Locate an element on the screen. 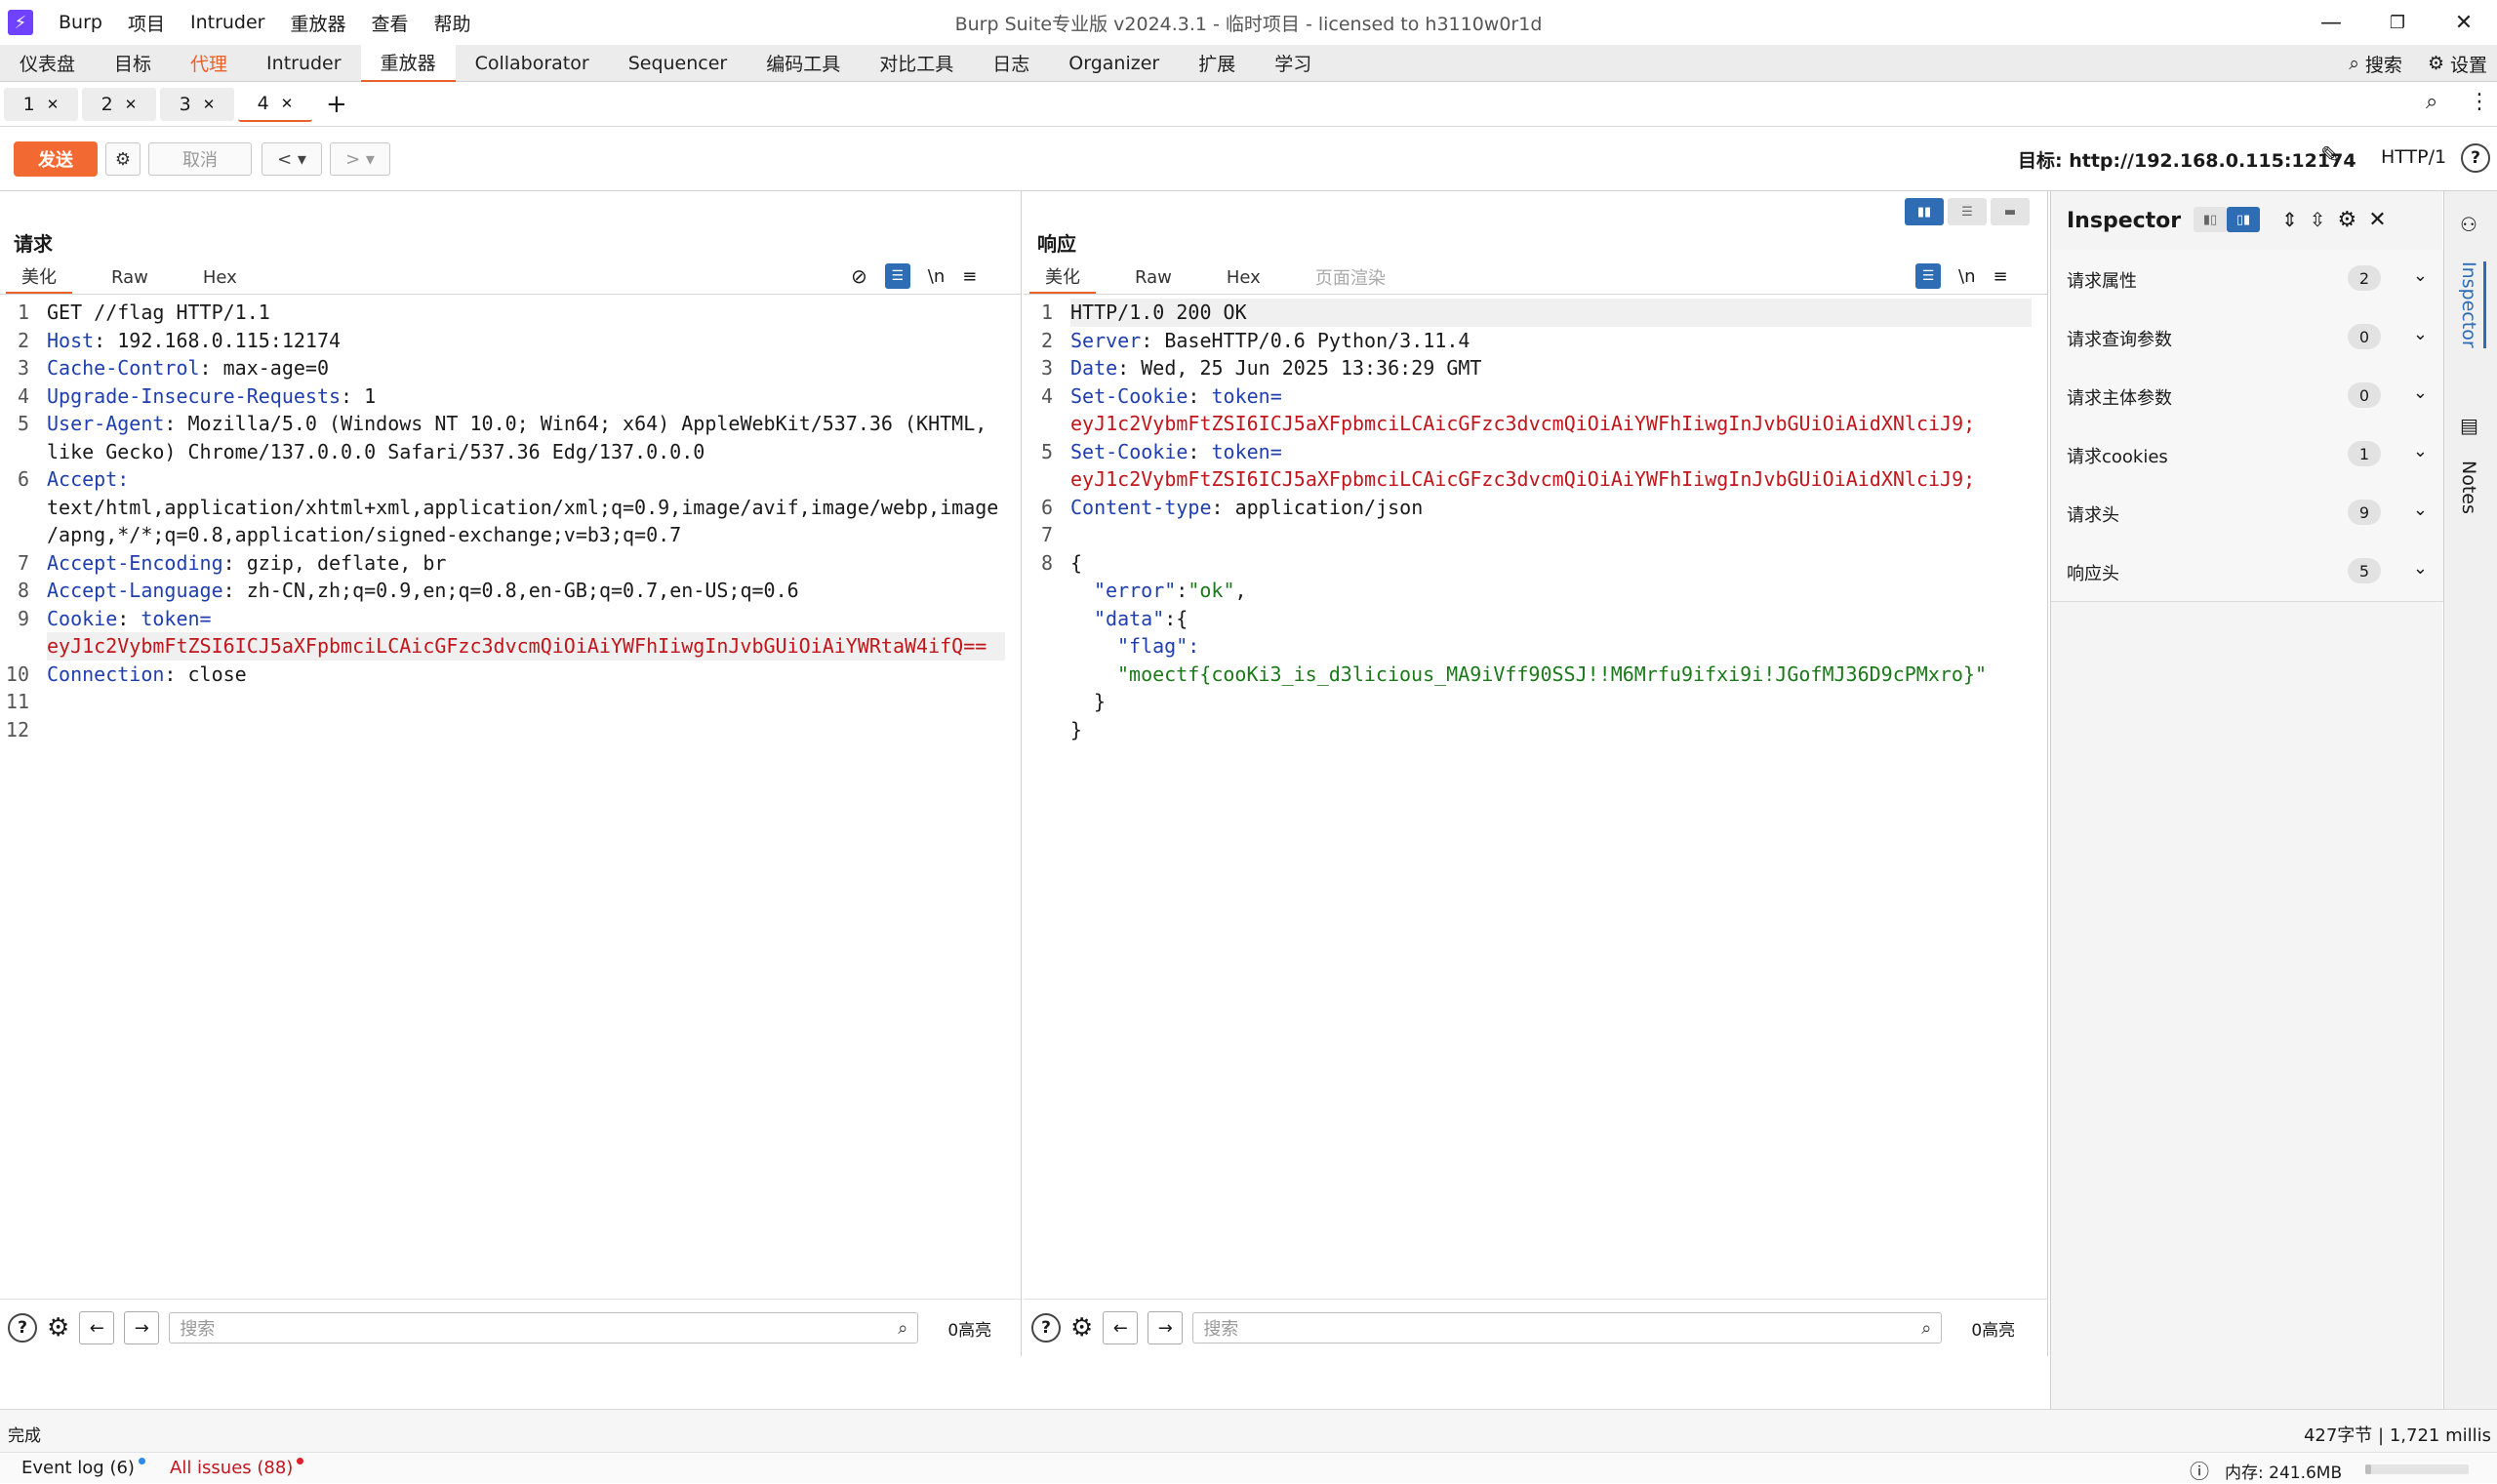 Image resolution: width=2497 pixels, height=1484 pixels. tab-comparer: 对比工具 is located at coordinates (917, 63).